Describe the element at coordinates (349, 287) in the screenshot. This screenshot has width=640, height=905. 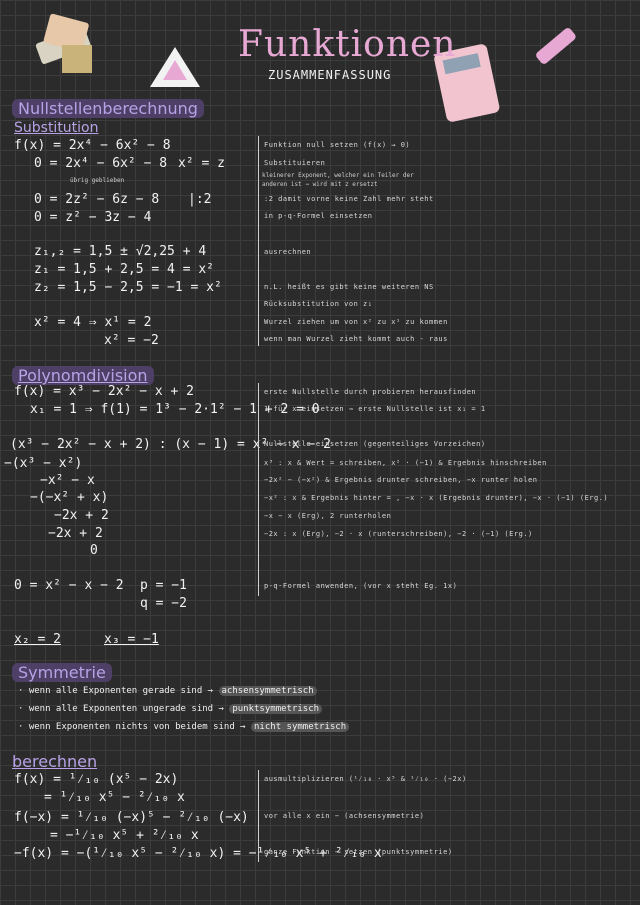
I see `note: n.L. heißt es gibt keine weiteren NS` at that location.